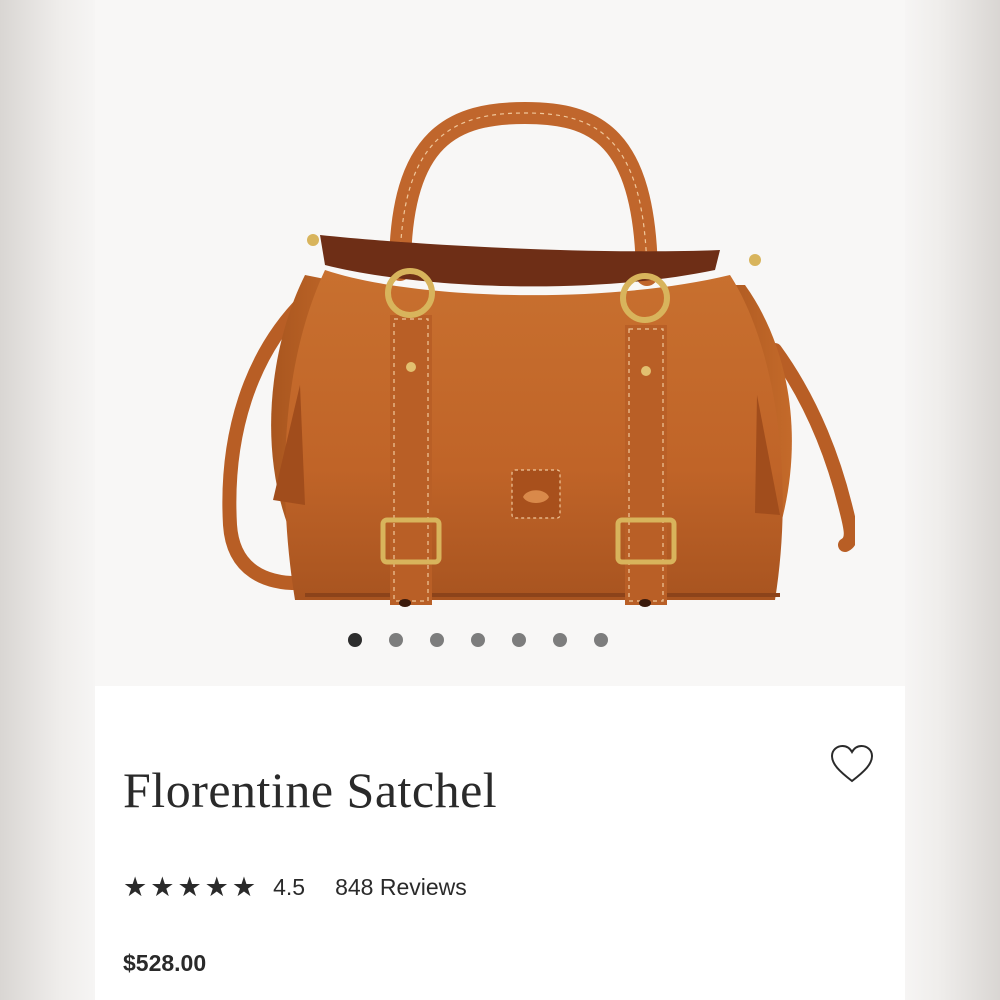  I want to click on rating-value: 4.5, so click(289, 887).